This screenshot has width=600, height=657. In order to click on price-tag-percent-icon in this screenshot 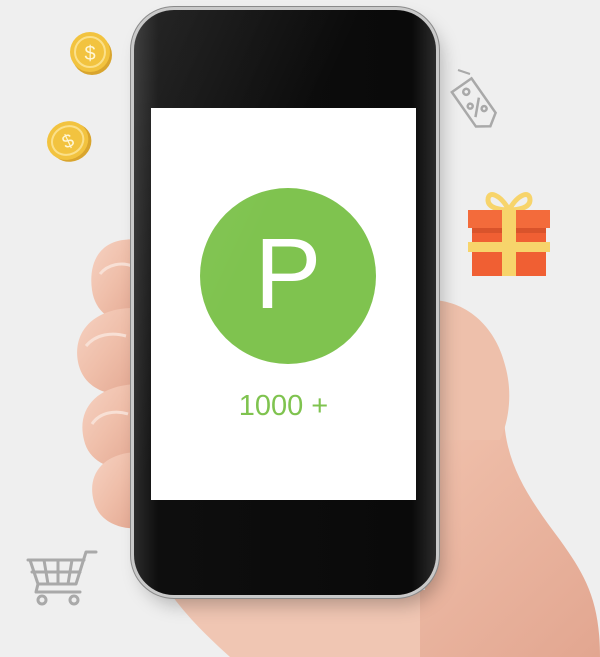, I will do `click(474, 98)`.